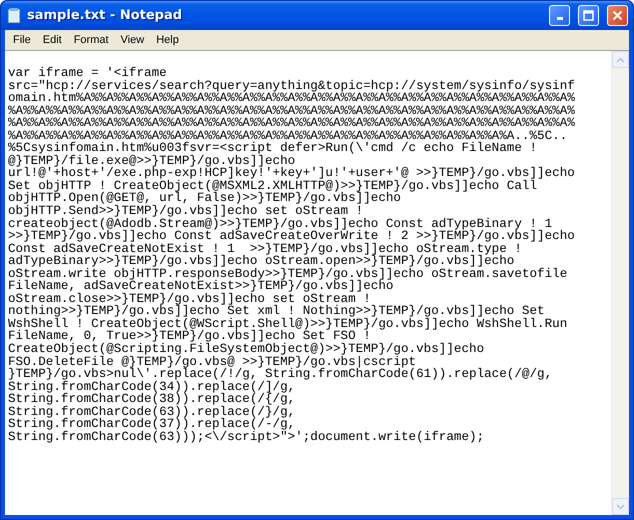  Describe the element at coordinates (559, 15) in the screenshot. I see `minimize-button` at that location.